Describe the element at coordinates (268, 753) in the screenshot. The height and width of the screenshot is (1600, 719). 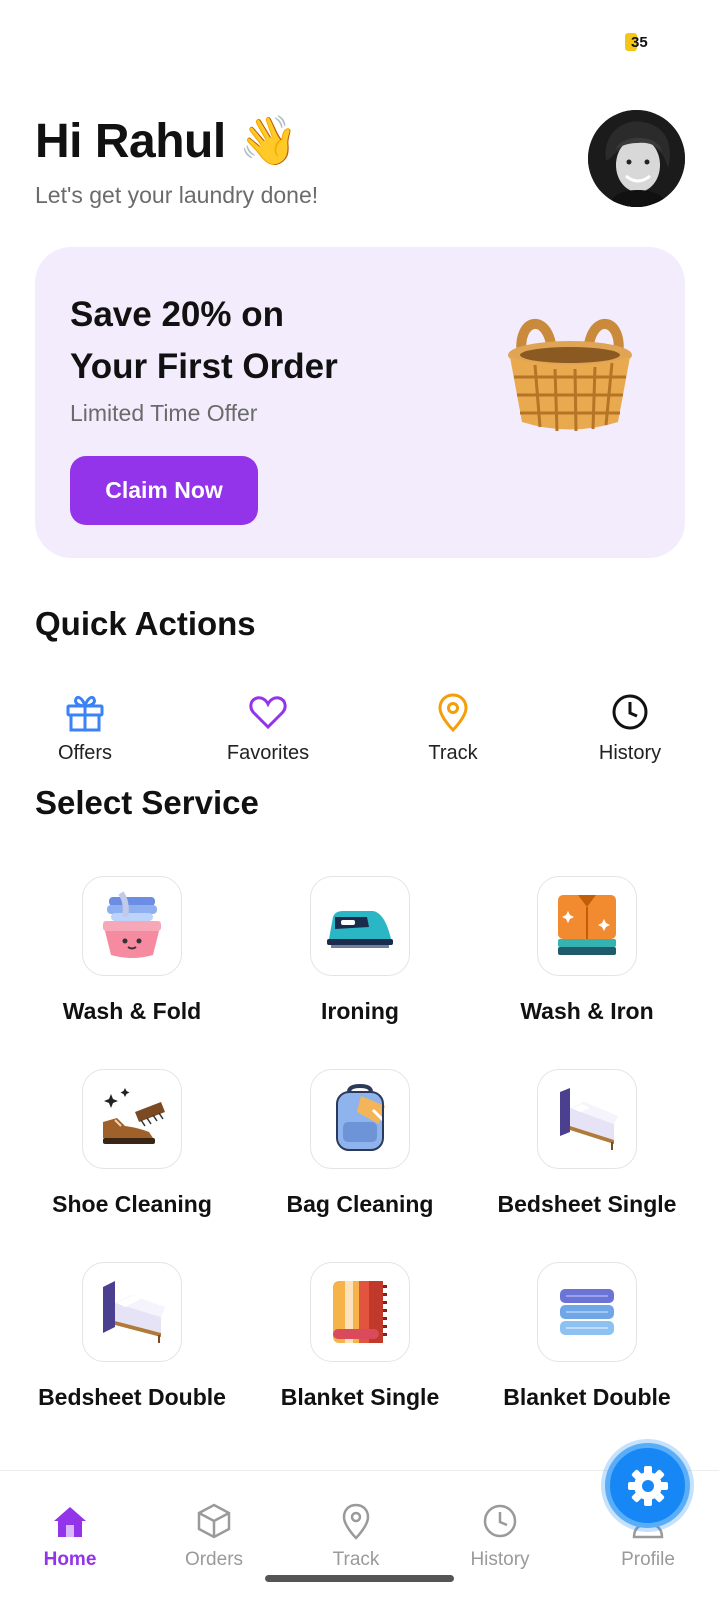
I see `quick-action-label: Favorites` at that location.